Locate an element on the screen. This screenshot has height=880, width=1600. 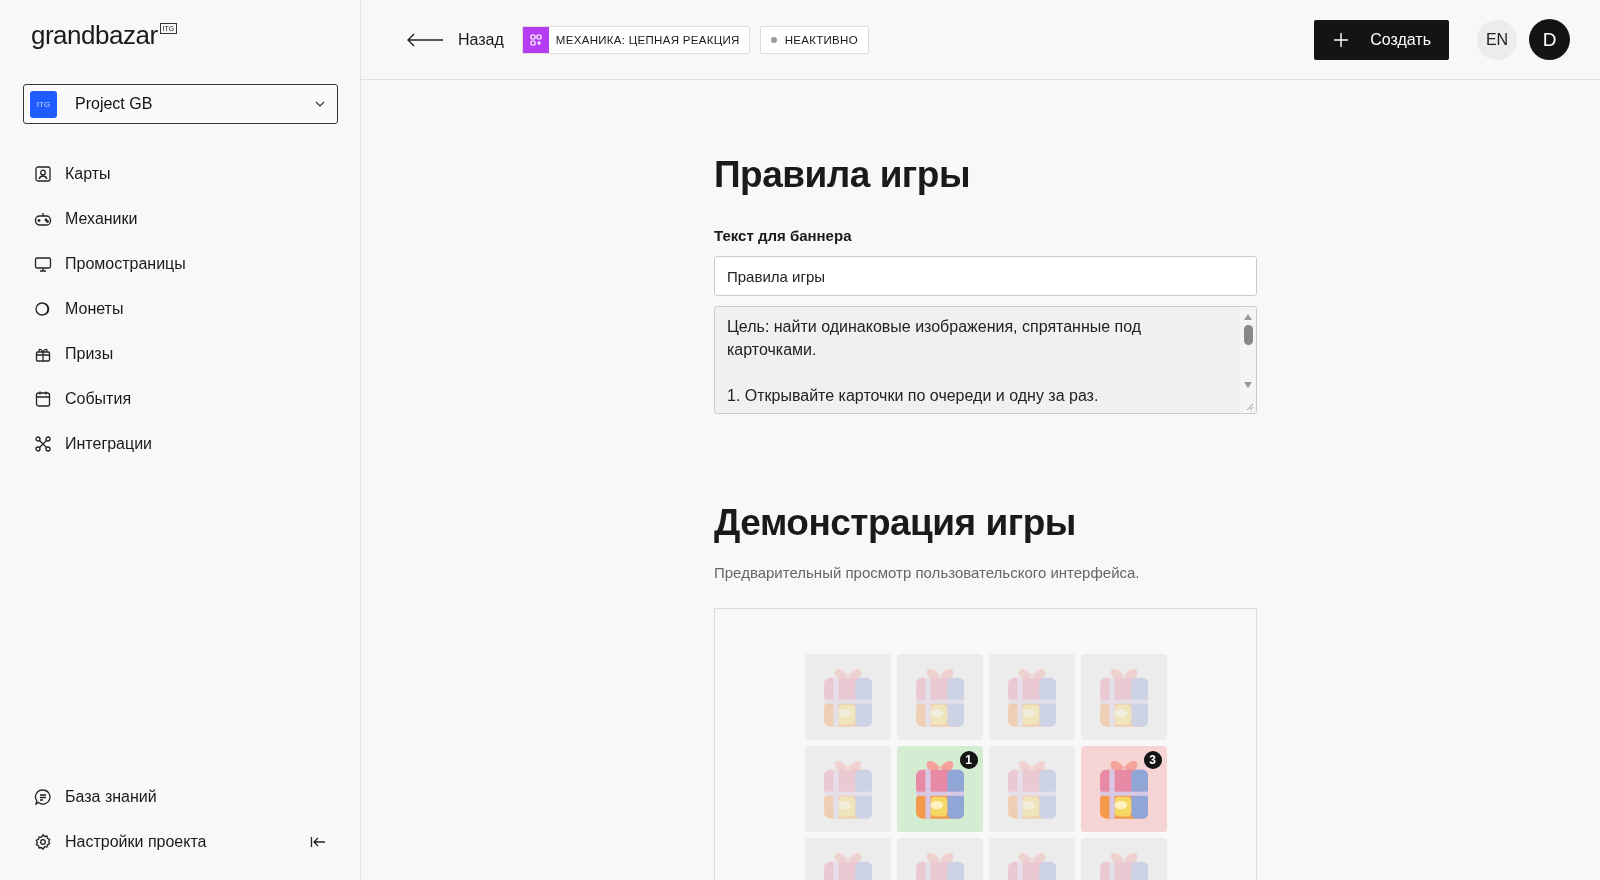
nav-item: Механики is located at coordinates (180, 218).